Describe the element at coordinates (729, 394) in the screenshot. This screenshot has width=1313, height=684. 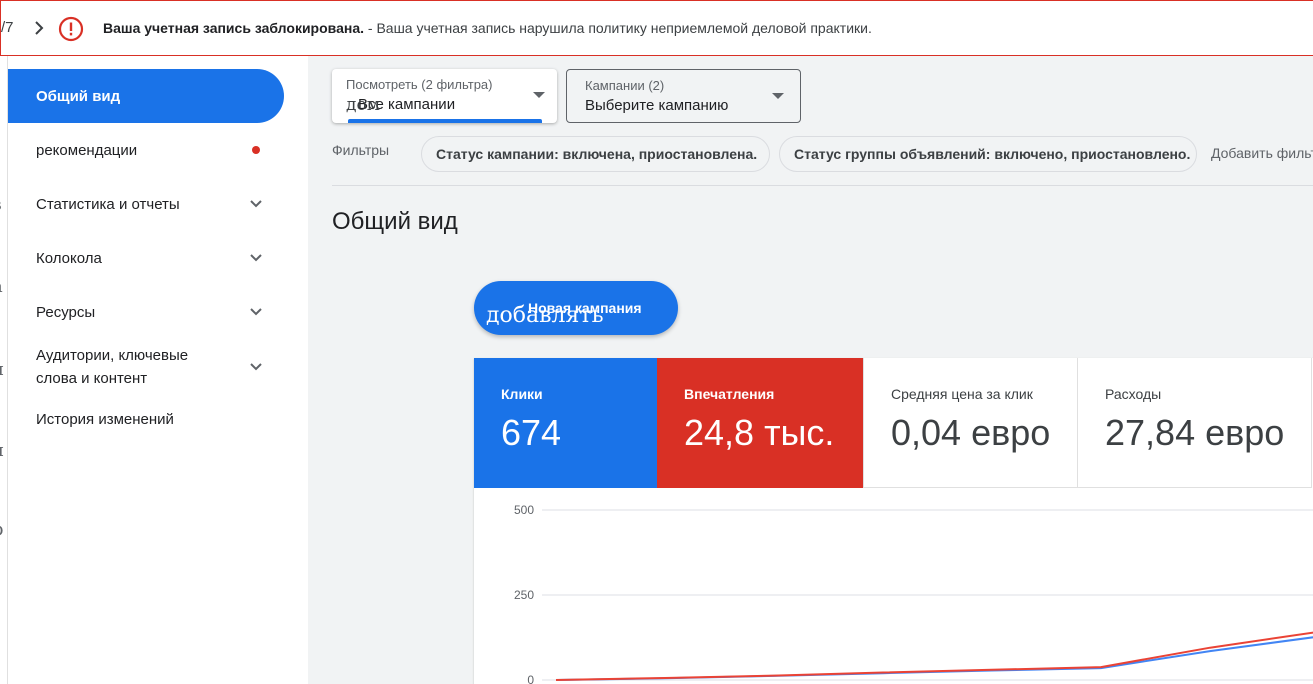
I see `metric-label: Впечатления` at that location.